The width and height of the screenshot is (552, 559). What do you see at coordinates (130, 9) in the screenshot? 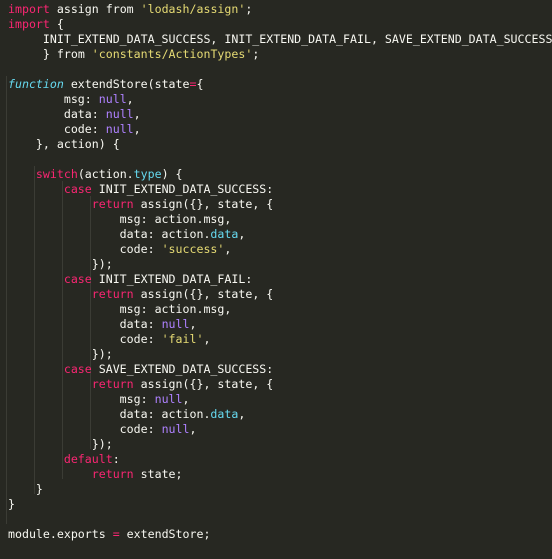
I see `code-line: import assign from 'lodash/assign';` at bounding box center [130, 9].